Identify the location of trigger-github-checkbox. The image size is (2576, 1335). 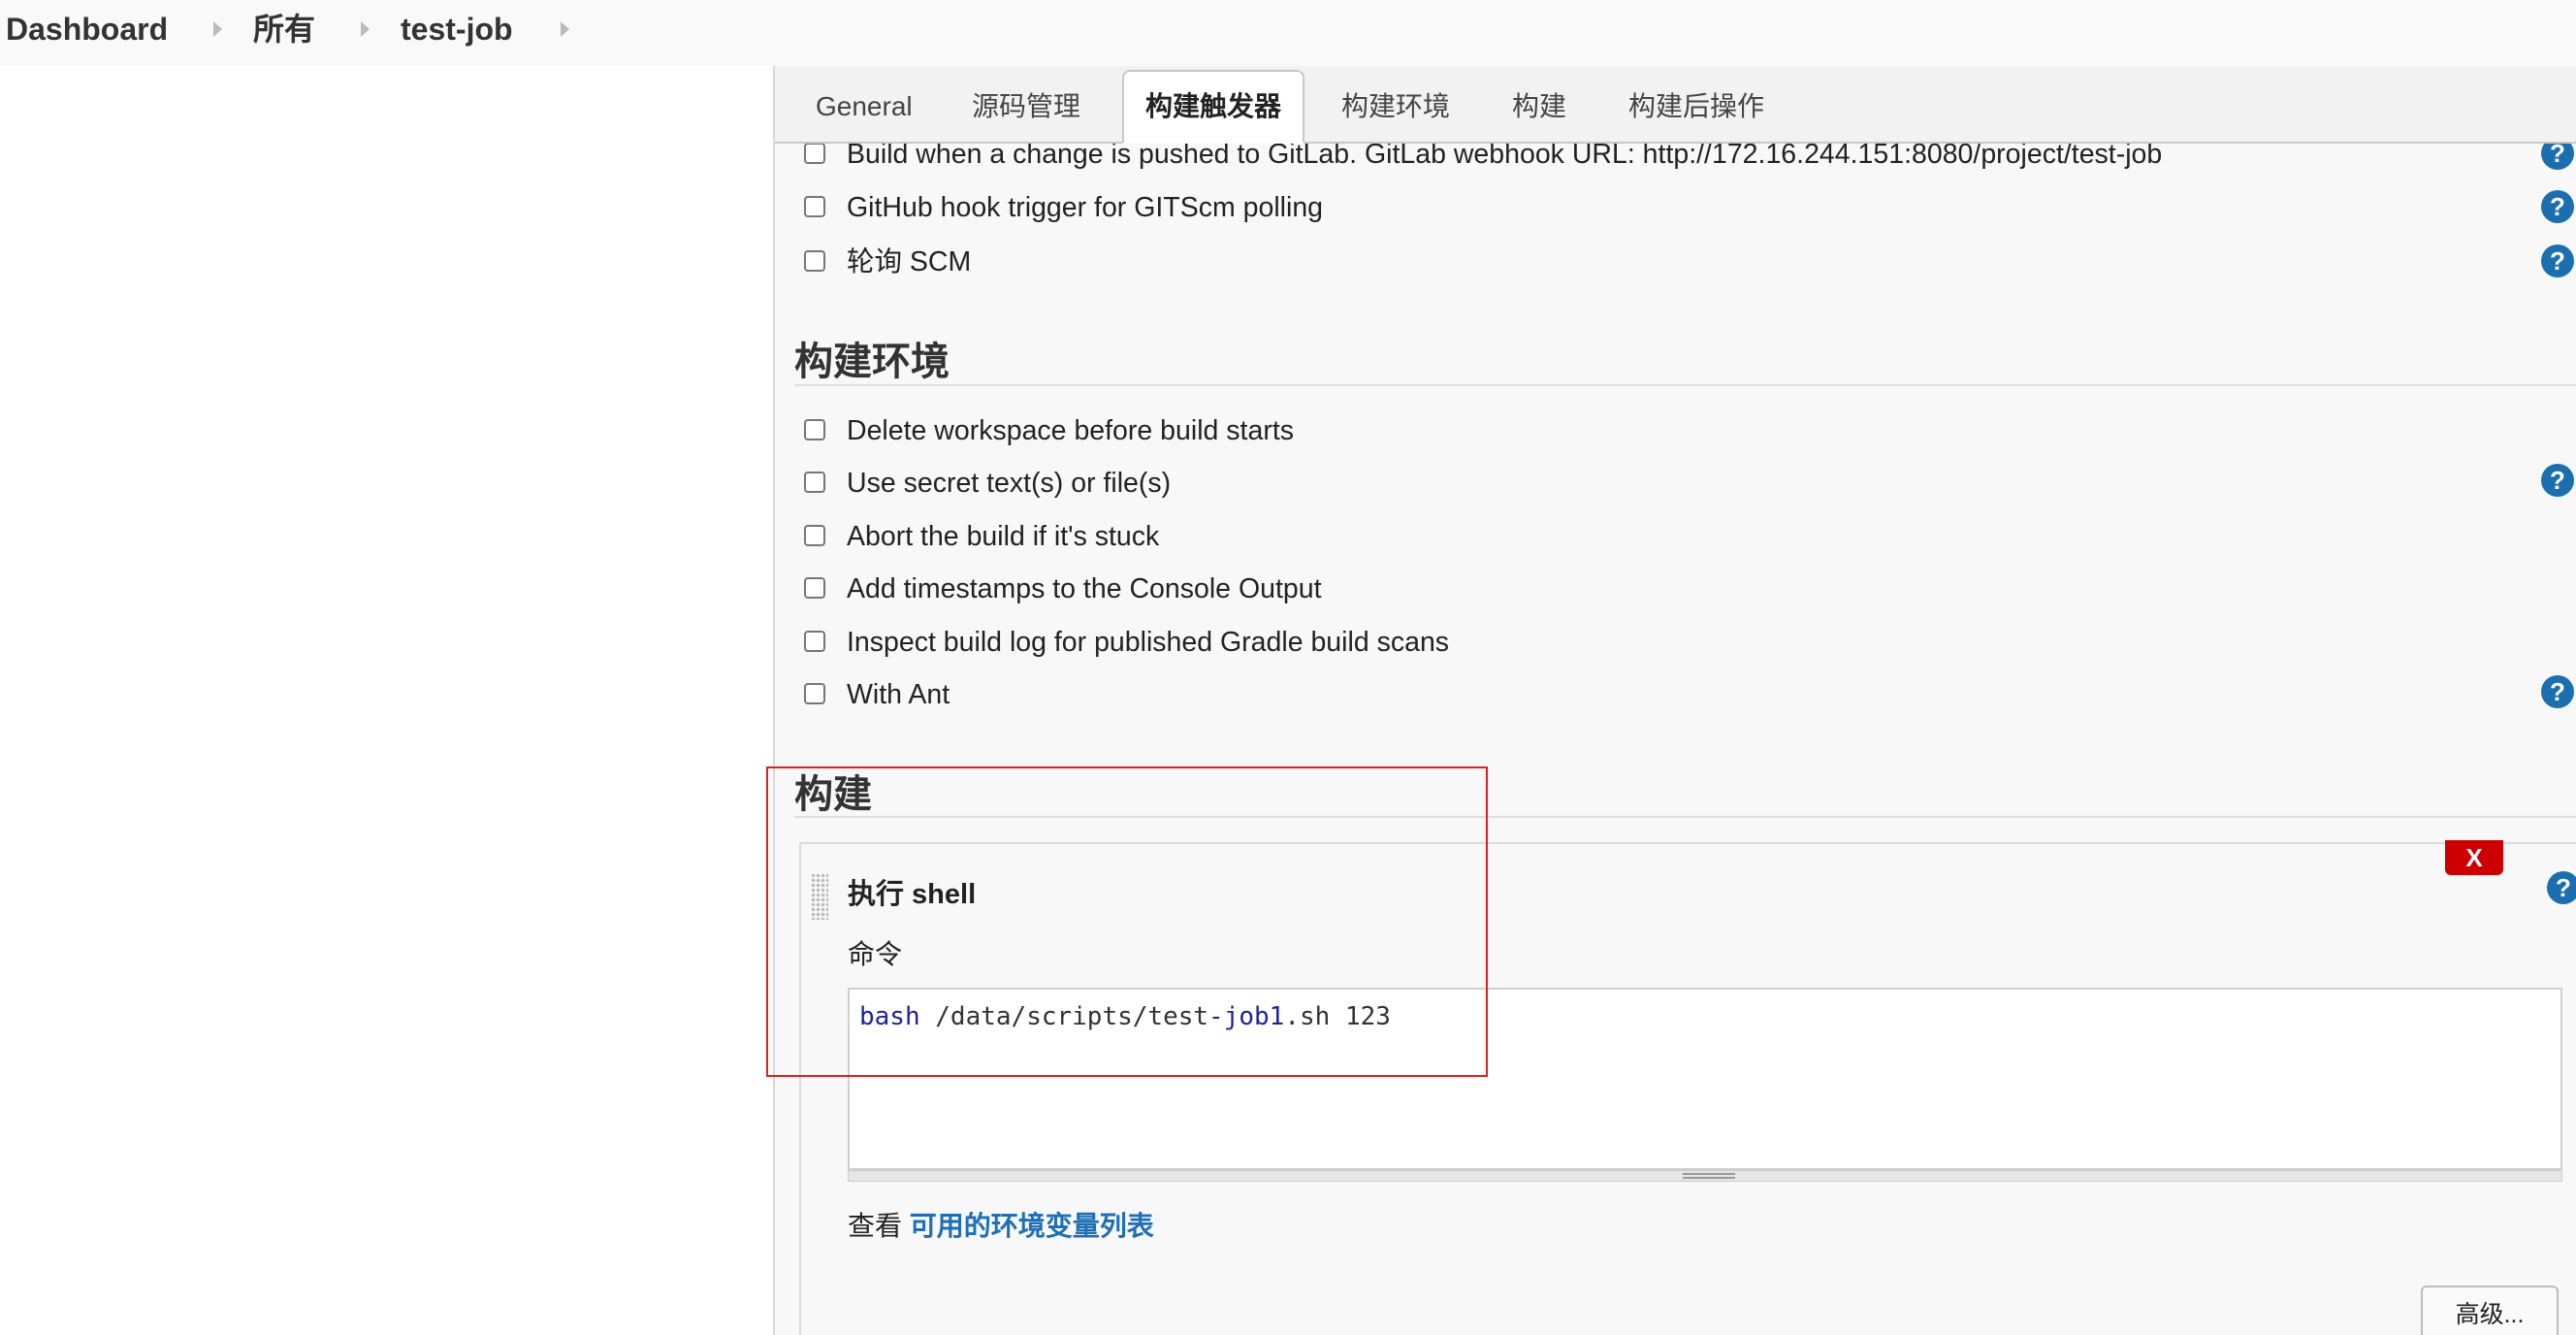
(814, 206).